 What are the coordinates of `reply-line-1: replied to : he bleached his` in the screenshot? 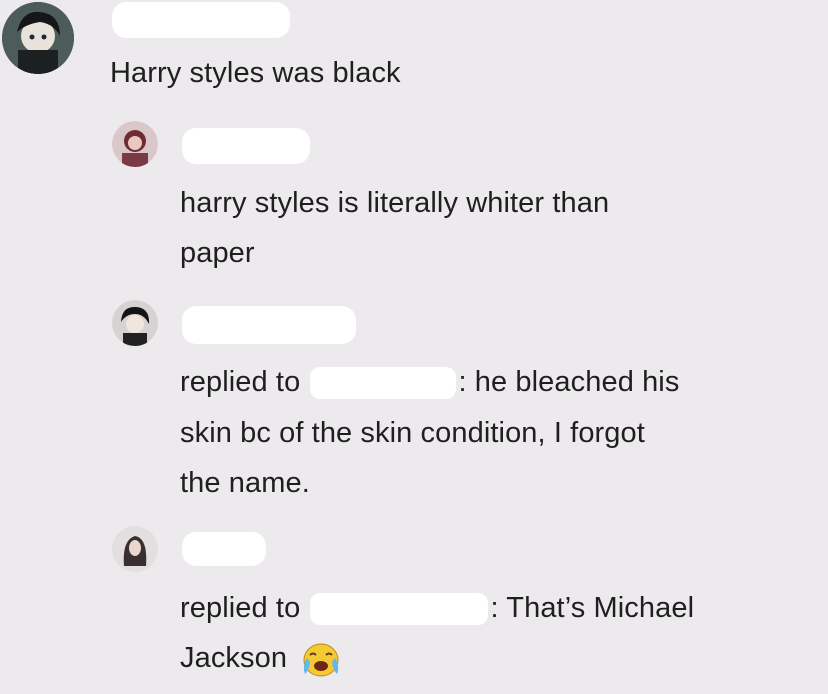 It's located at (429, 382).